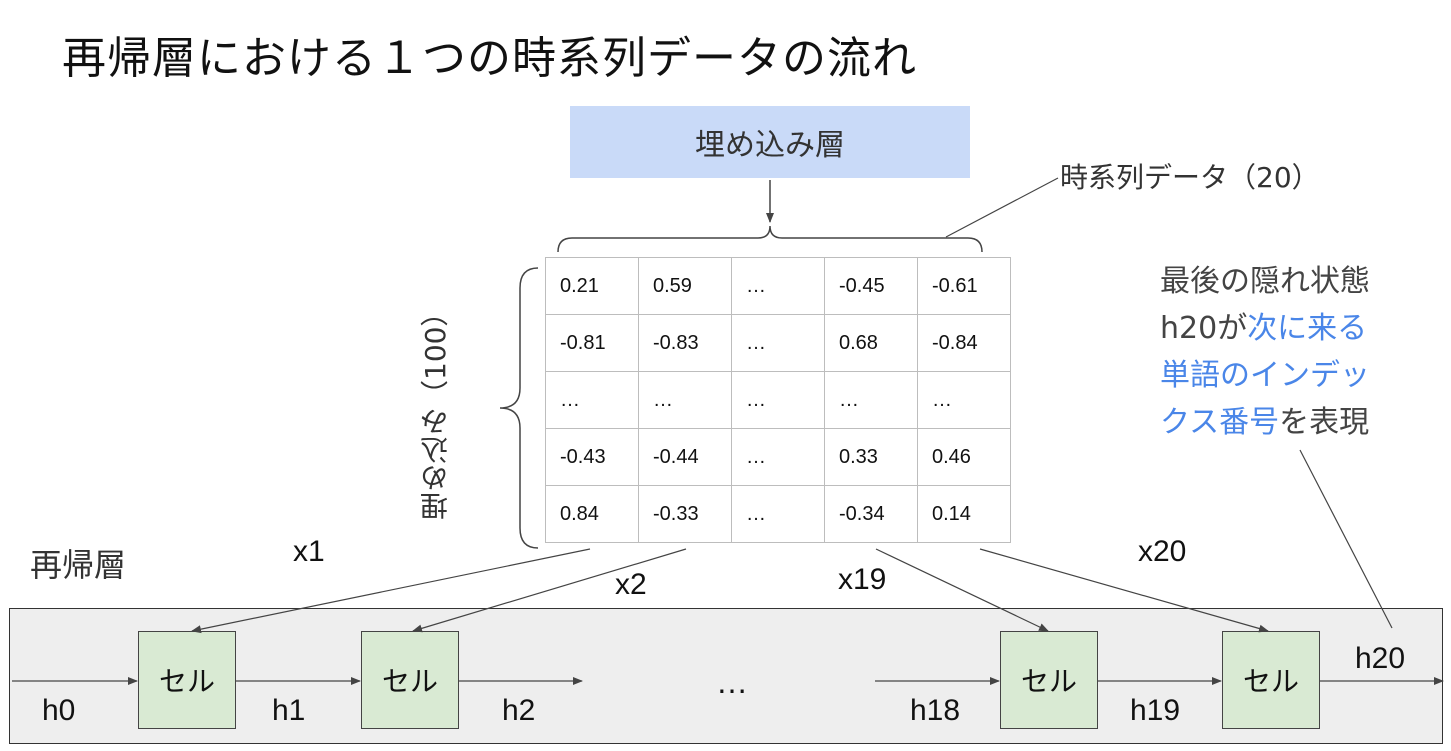 This screenshot has height=751, width=1451. What do you see at coordinates (391, 591) in the screenshot?
I see `x1-arrow` at bounding box center [391, 591].